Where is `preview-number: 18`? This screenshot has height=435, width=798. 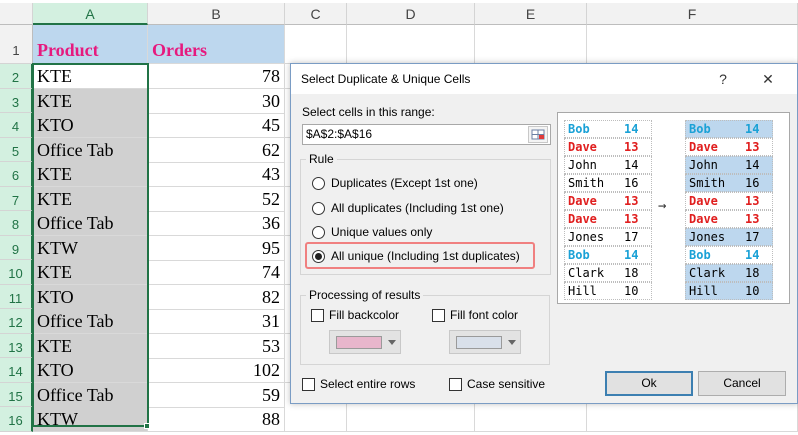 preview-number: 18 is located at coordinates (752, 273).